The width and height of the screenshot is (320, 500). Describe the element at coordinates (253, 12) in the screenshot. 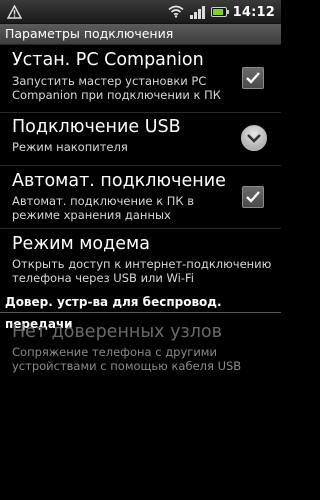

I see `clock-time: 14:12` at that location.